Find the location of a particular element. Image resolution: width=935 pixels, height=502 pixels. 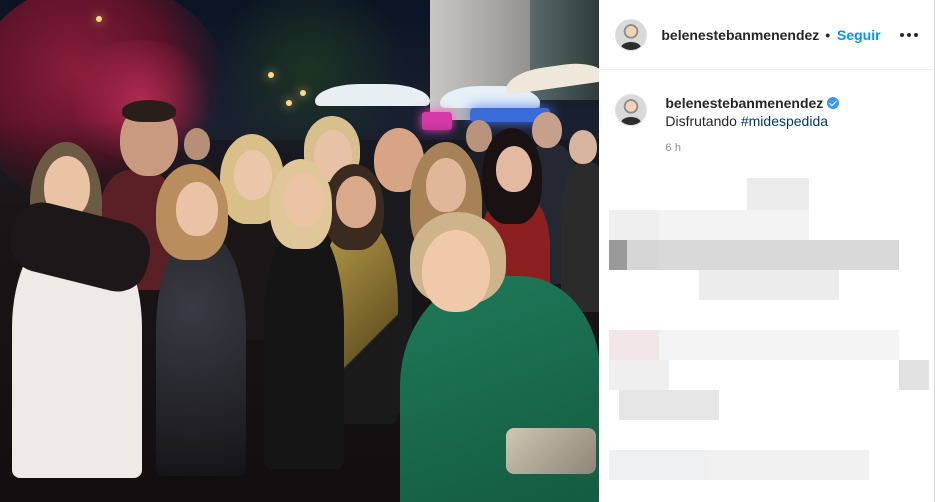

more-options-icon is located at coordinates (909, 35).